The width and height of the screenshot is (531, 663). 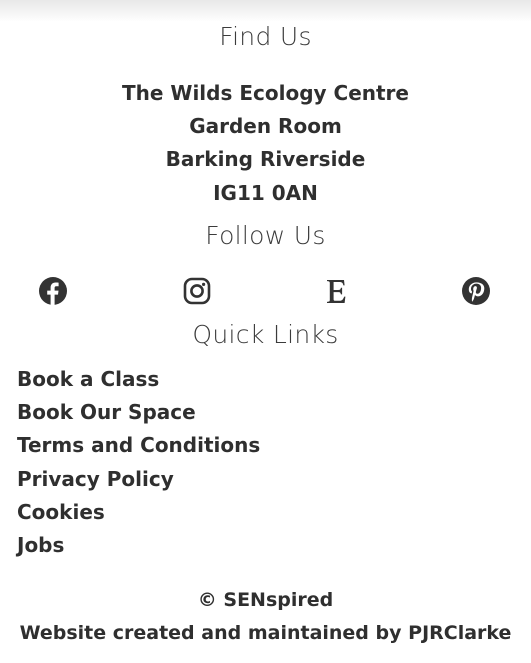 I want to click on top-shadow, so click(x=265, y=11).